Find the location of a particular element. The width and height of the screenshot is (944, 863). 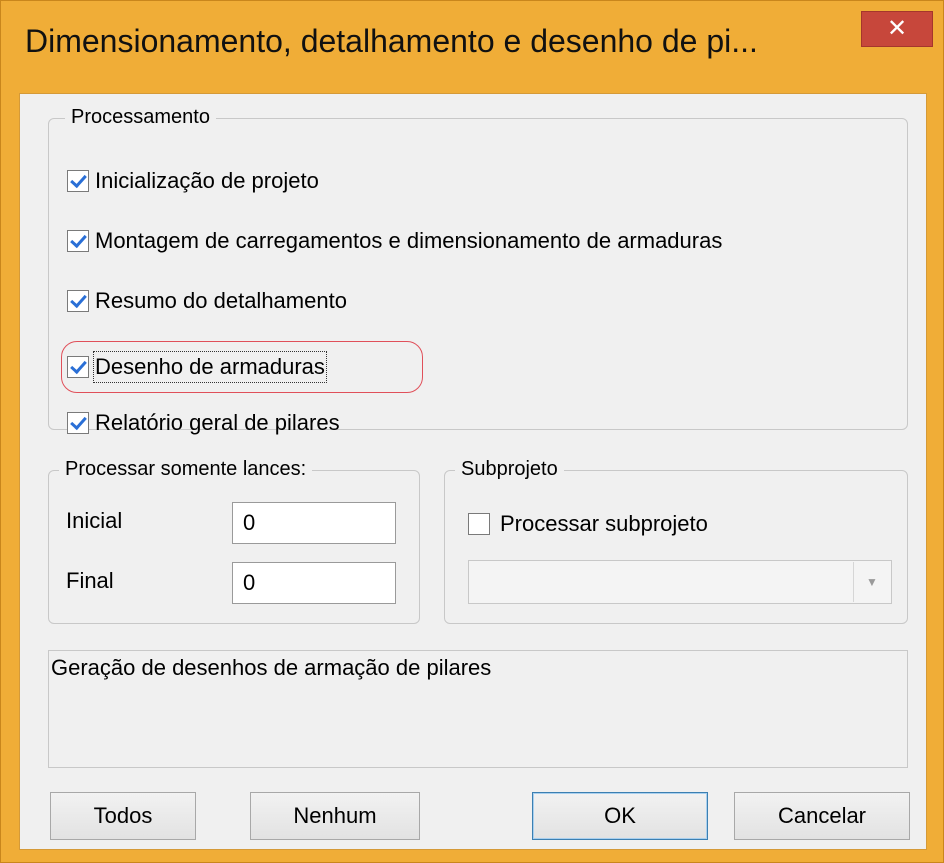

checkbox-process-subproject: Processar subprojeto is located at coordinates (588, 524).